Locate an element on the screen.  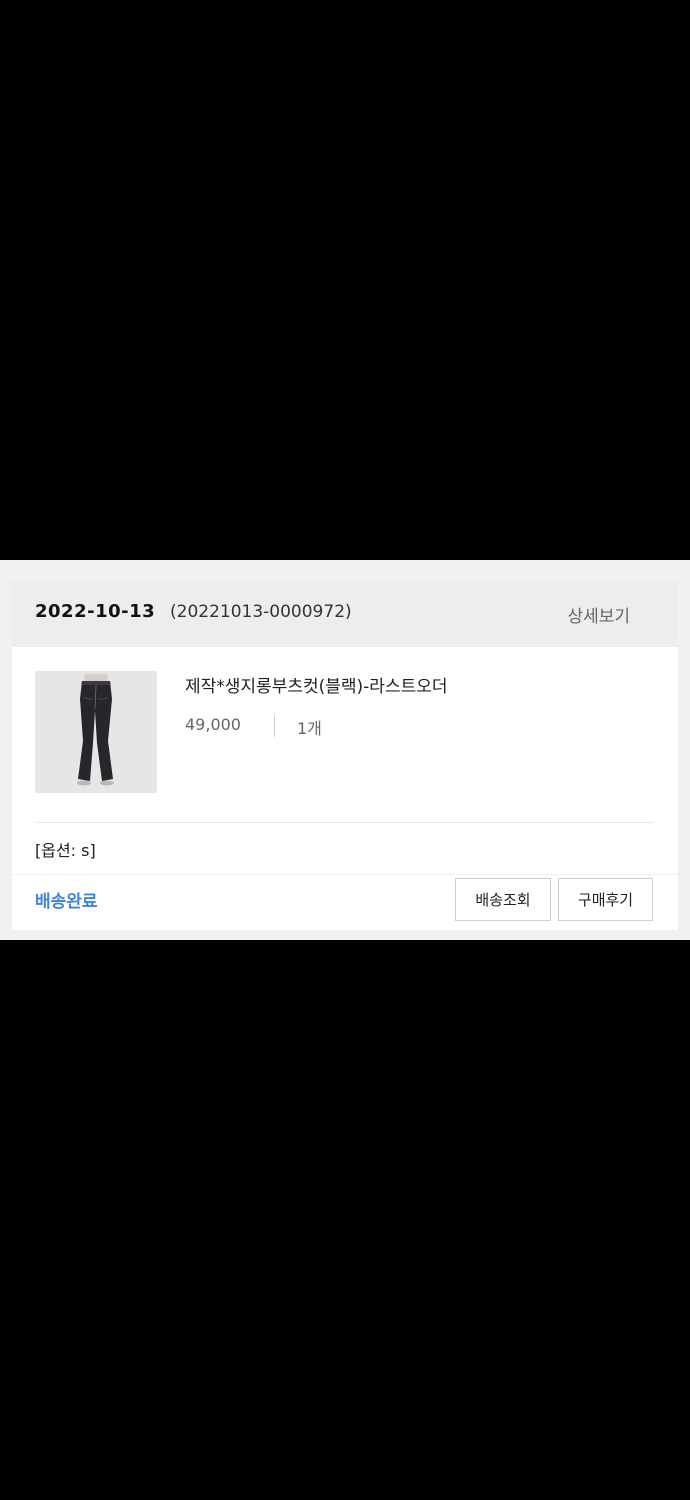
product-quantity: 1개 is located at coordinates (309, 728).